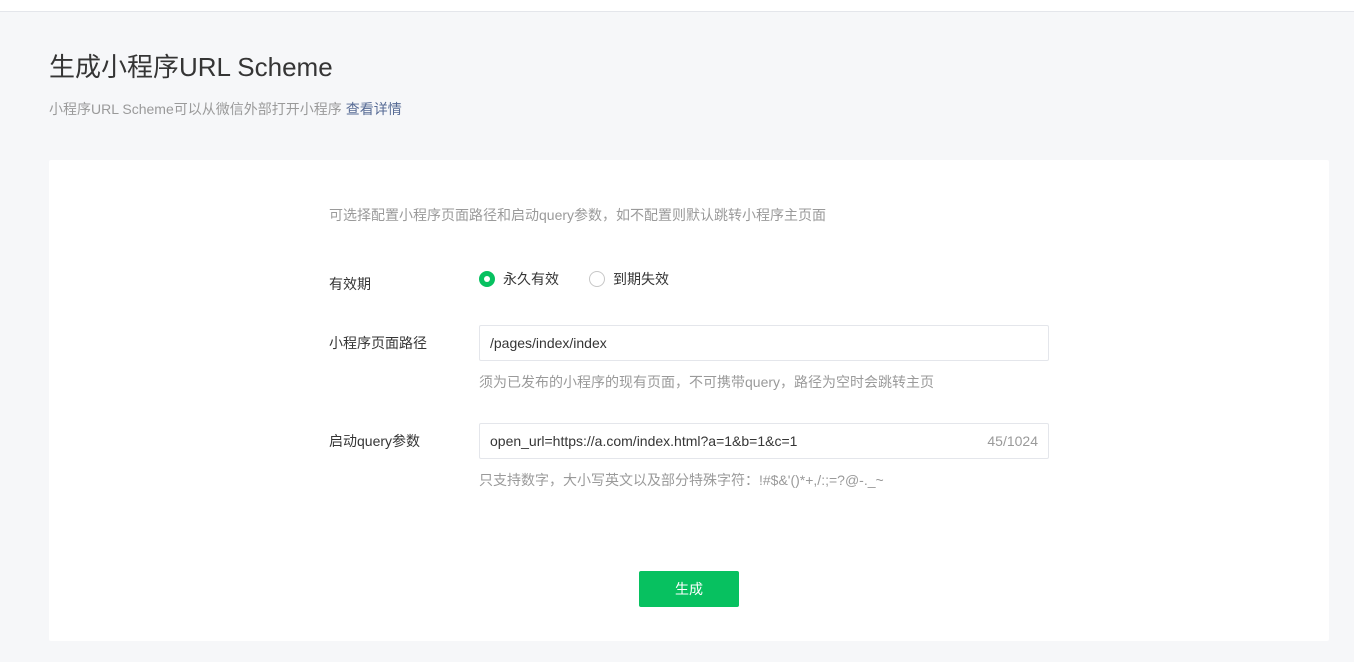  What do you see at coordinates (548, 343) in the screenshot?
I see `page-path-value: /pages/index/index` at bounding box center [548, 343].